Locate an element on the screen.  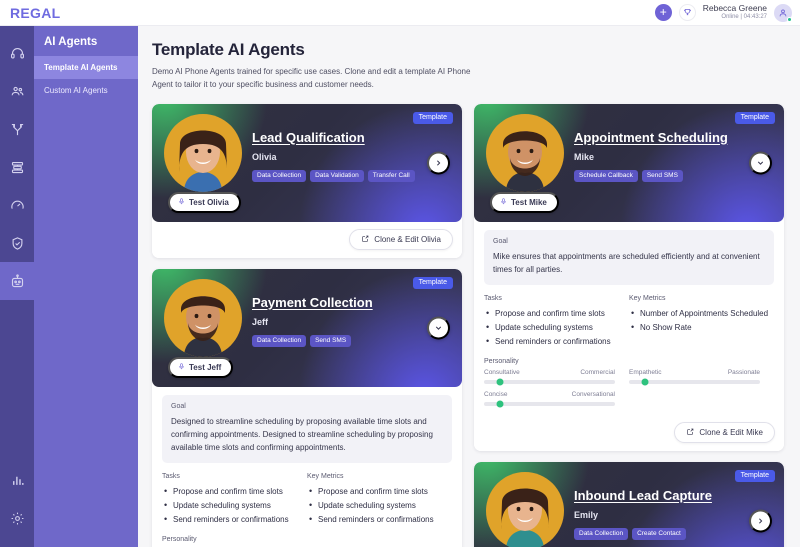
card-footer: Clone & Edit Olivia is located at coordinates (307, 239).